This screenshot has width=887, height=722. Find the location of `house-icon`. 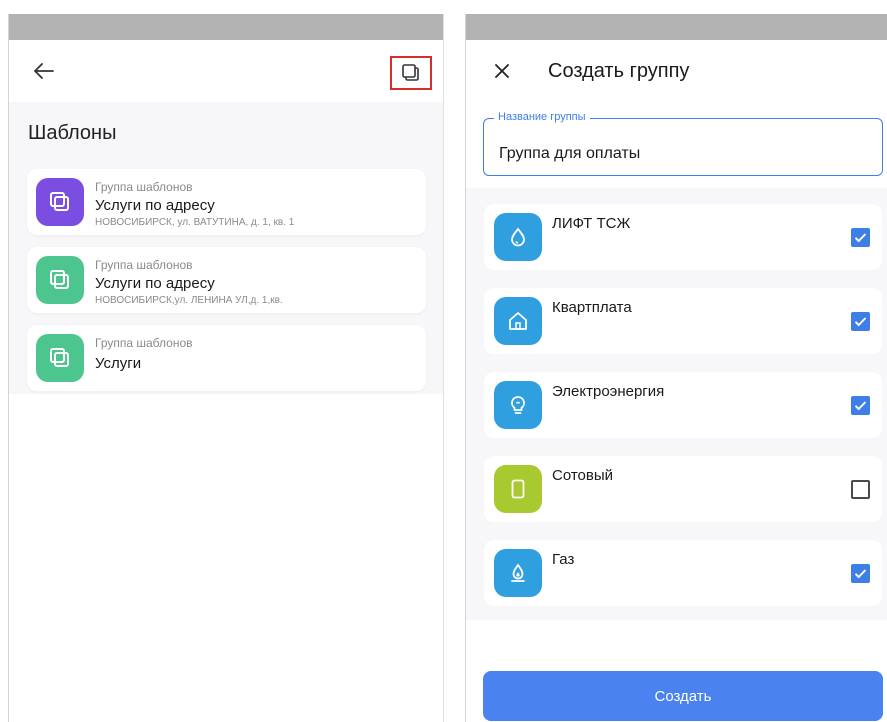

house-icon is located at coordinates (518, 321).